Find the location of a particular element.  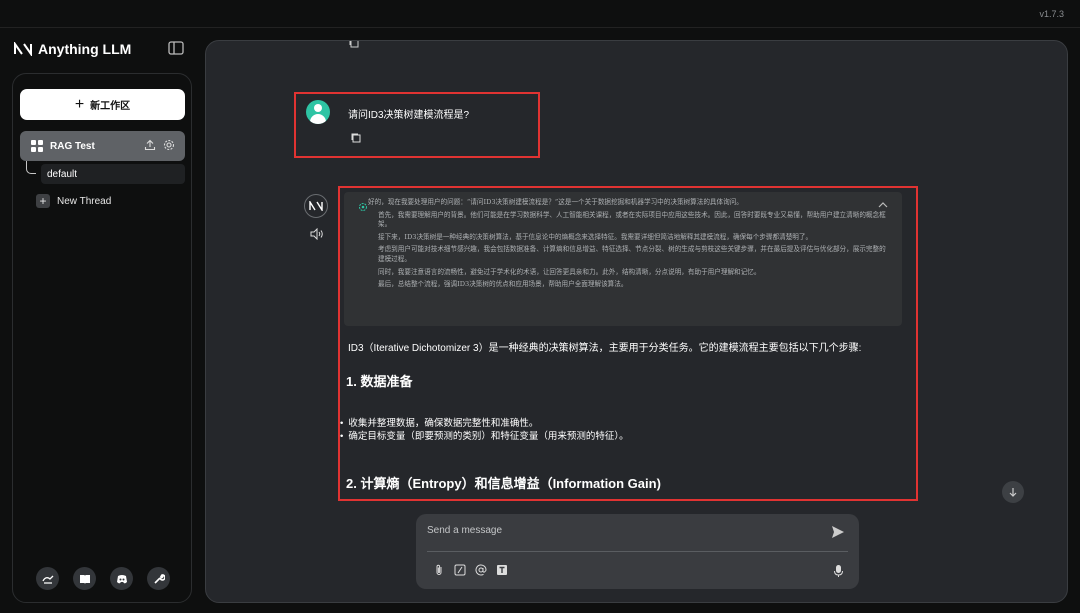

top-bar: v1.7.3 is located at coordinates (540, 14).